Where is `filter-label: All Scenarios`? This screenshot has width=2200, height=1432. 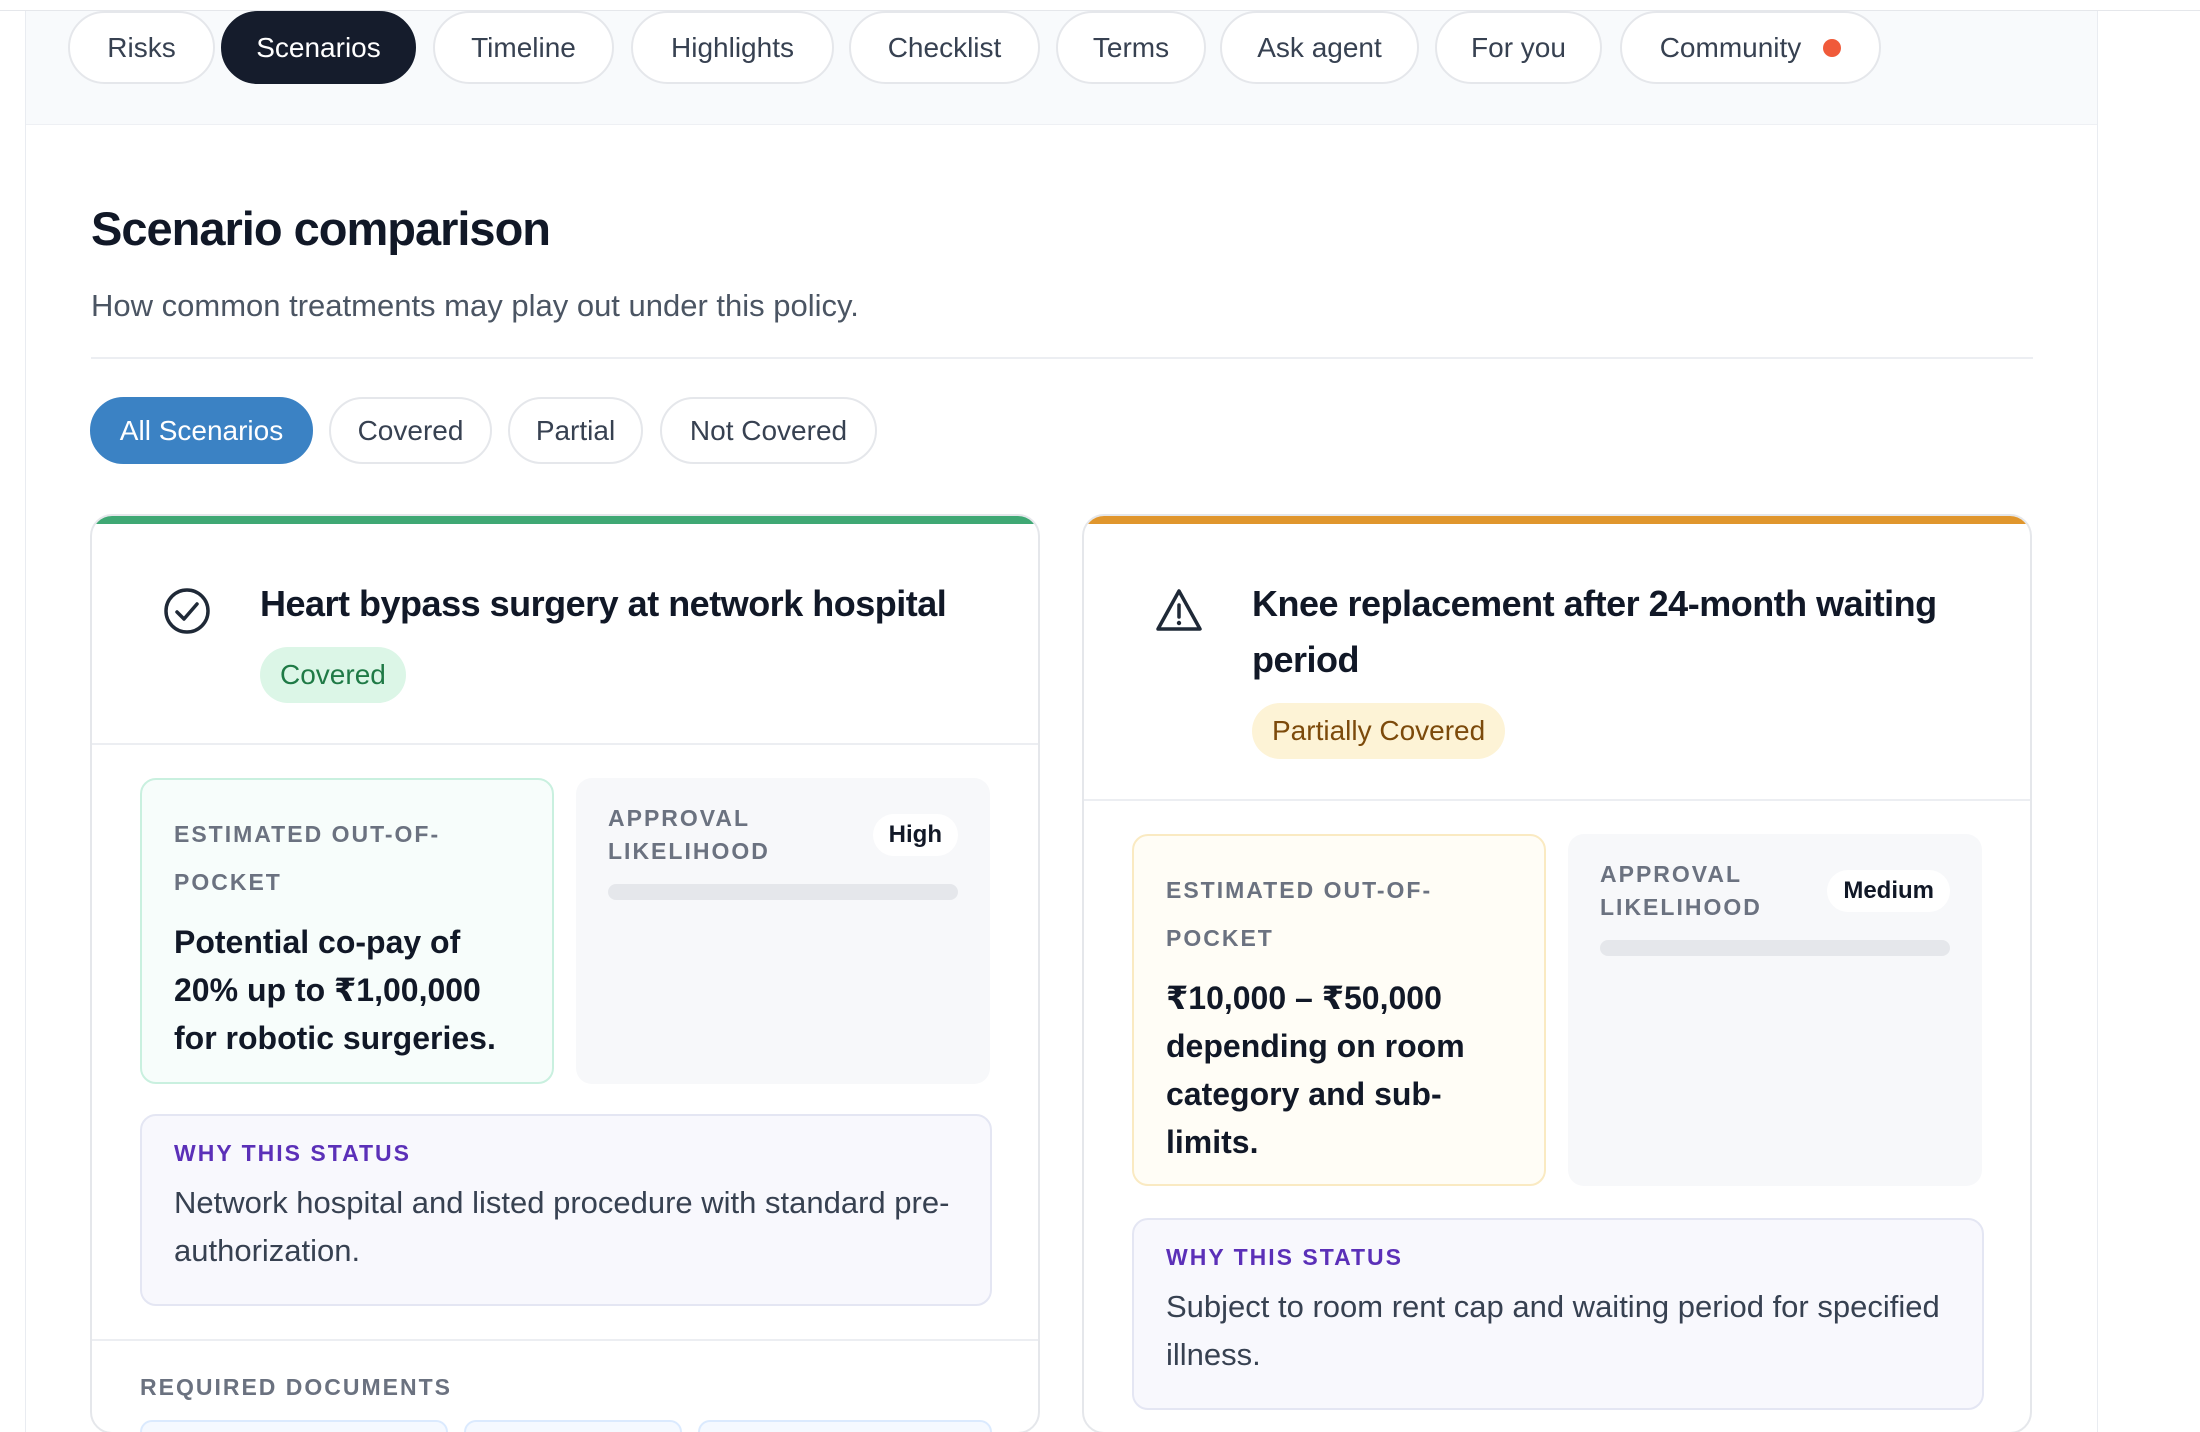
filter-label: All Scenarios is located at coordinates (201, 430).